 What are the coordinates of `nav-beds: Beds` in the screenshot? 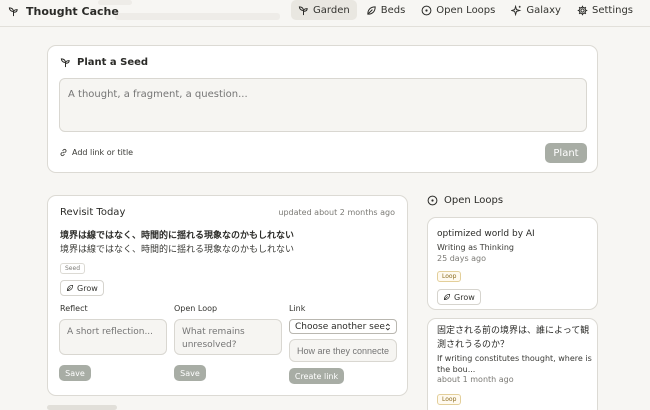 It's located at (386, 10).